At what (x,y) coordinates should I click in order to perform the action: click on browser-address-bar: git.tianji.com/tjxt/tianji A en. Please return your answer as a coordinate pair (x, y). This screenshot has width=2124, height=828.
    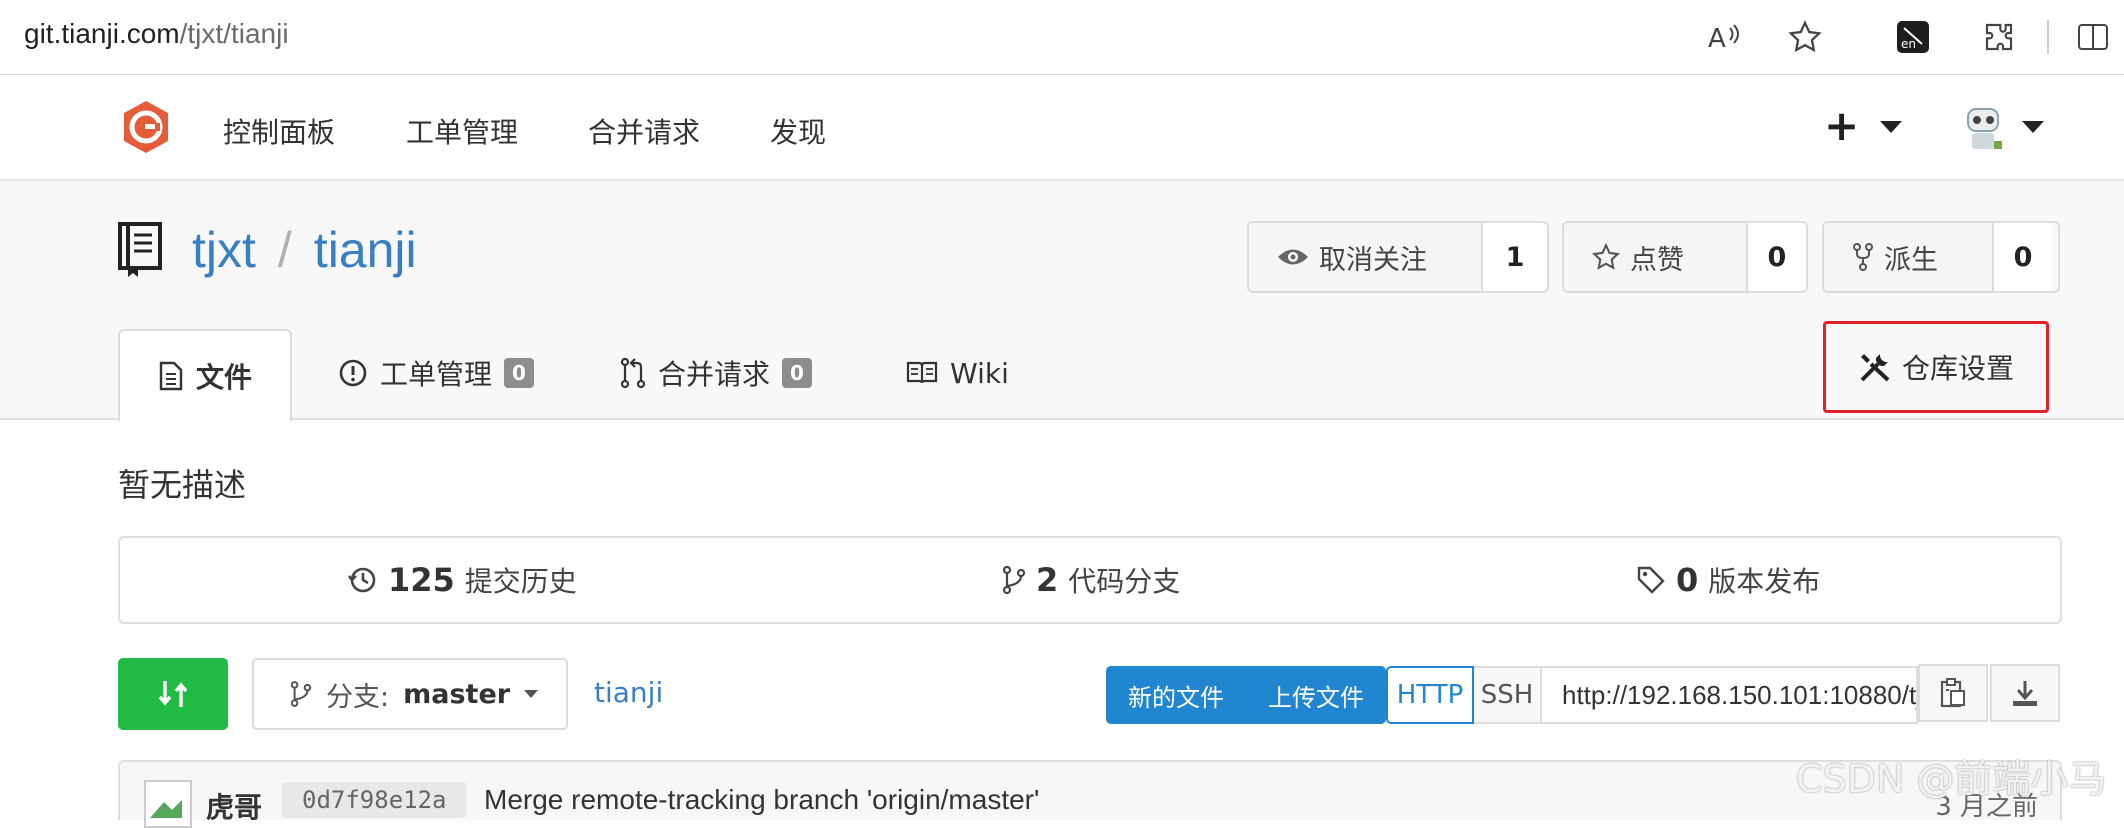
    Looking at the image, I should click on (1062, 37).